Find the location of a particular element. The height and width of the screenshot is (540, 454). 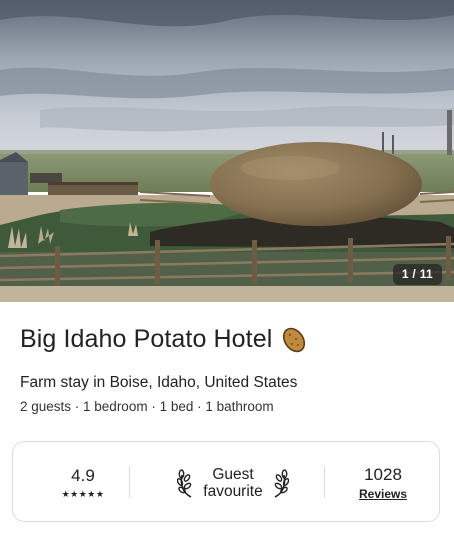

reviews-stat: 1028 Reviews is located at coordinates (383, 482).